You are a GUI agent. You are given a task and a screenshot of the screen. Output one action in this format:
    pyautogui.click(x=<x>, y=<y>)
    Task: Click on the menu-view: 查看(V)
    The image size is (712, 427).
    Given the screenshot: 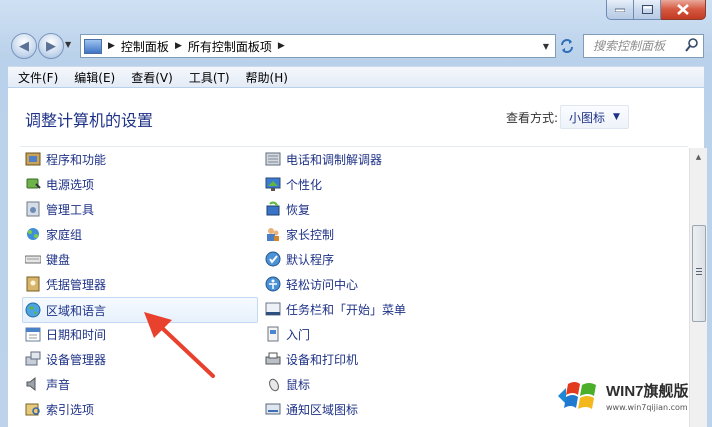 What is the action you would take?
    pyautogui.click(x=152, y=77)
    